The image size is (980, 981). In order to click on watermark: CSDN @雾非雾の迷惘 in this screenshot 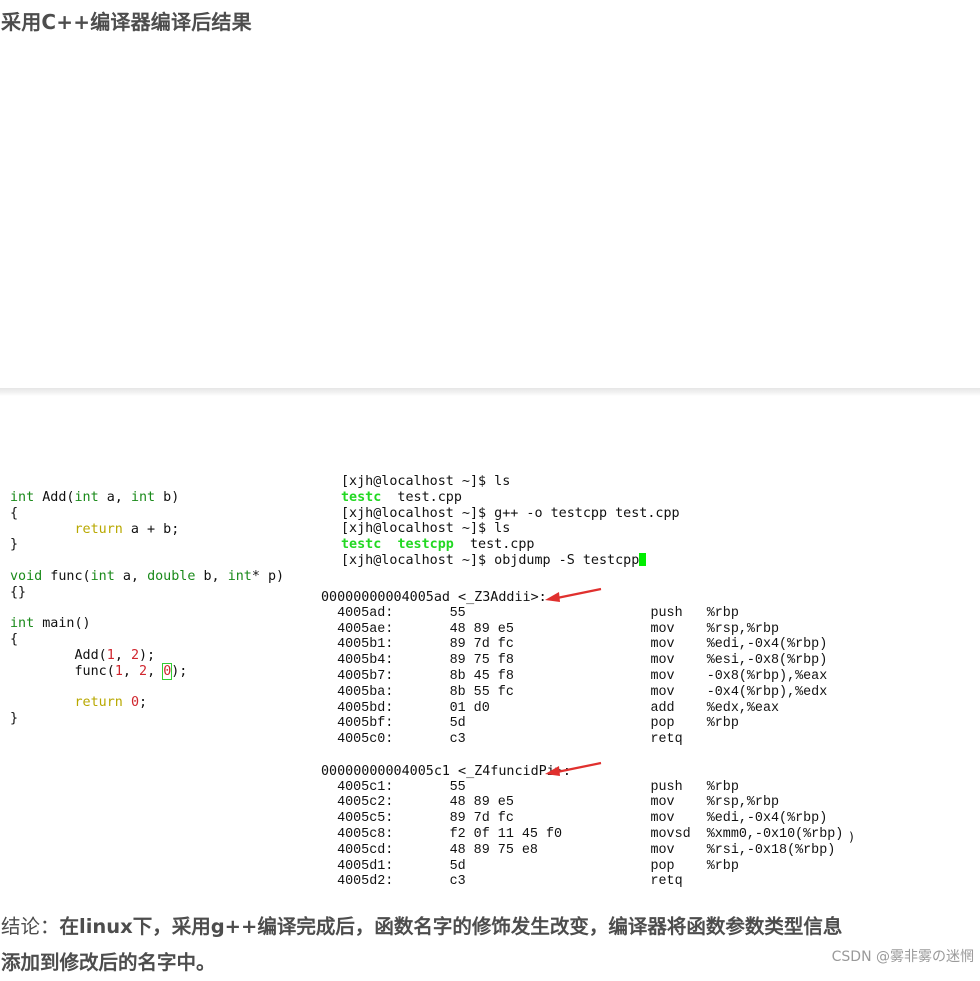, I will do `click(902, 957)`.